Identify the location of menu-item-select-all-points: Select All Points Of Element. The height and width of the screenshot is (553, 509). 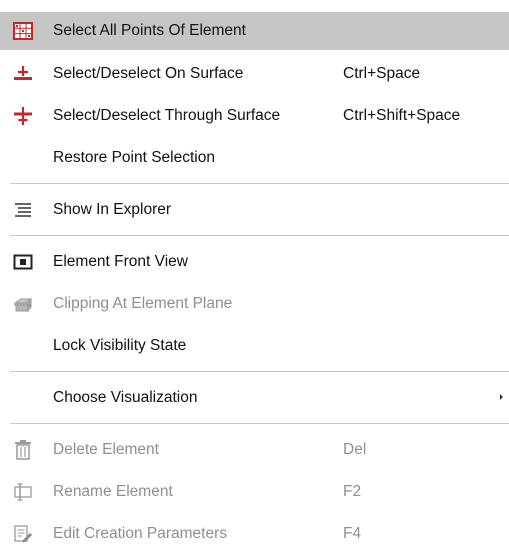
(254, 31).